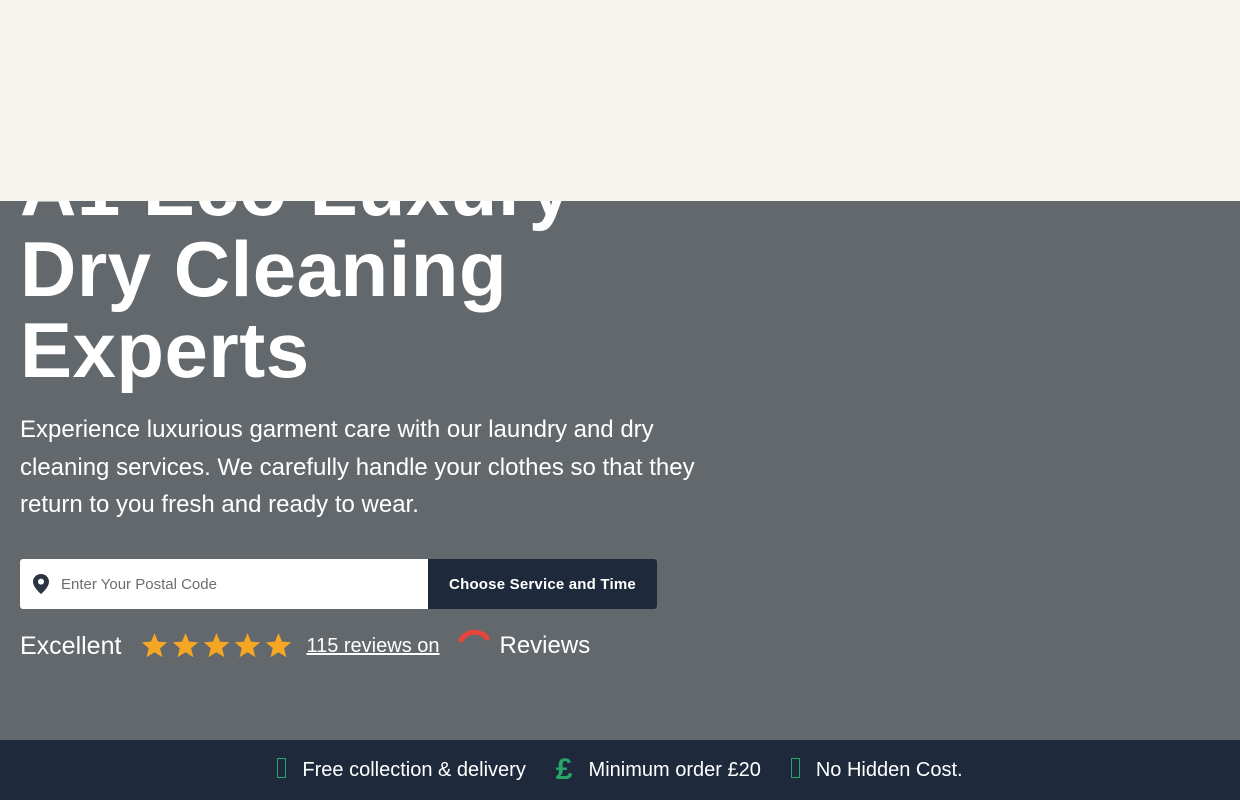 The height and width of the screenshot is (800, 1240). I want to click on star-rating, so click(218, 646).